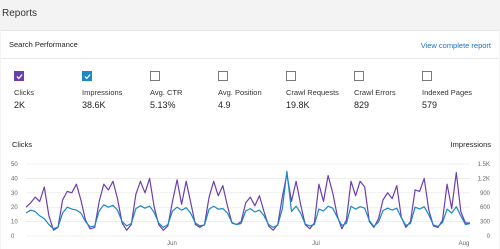 This screenshot has width=500, height=249. What do you see at coordinates (14, 165) in the screenshot?
I see `left-tick-label: 50` at bounding box center [14, 165].